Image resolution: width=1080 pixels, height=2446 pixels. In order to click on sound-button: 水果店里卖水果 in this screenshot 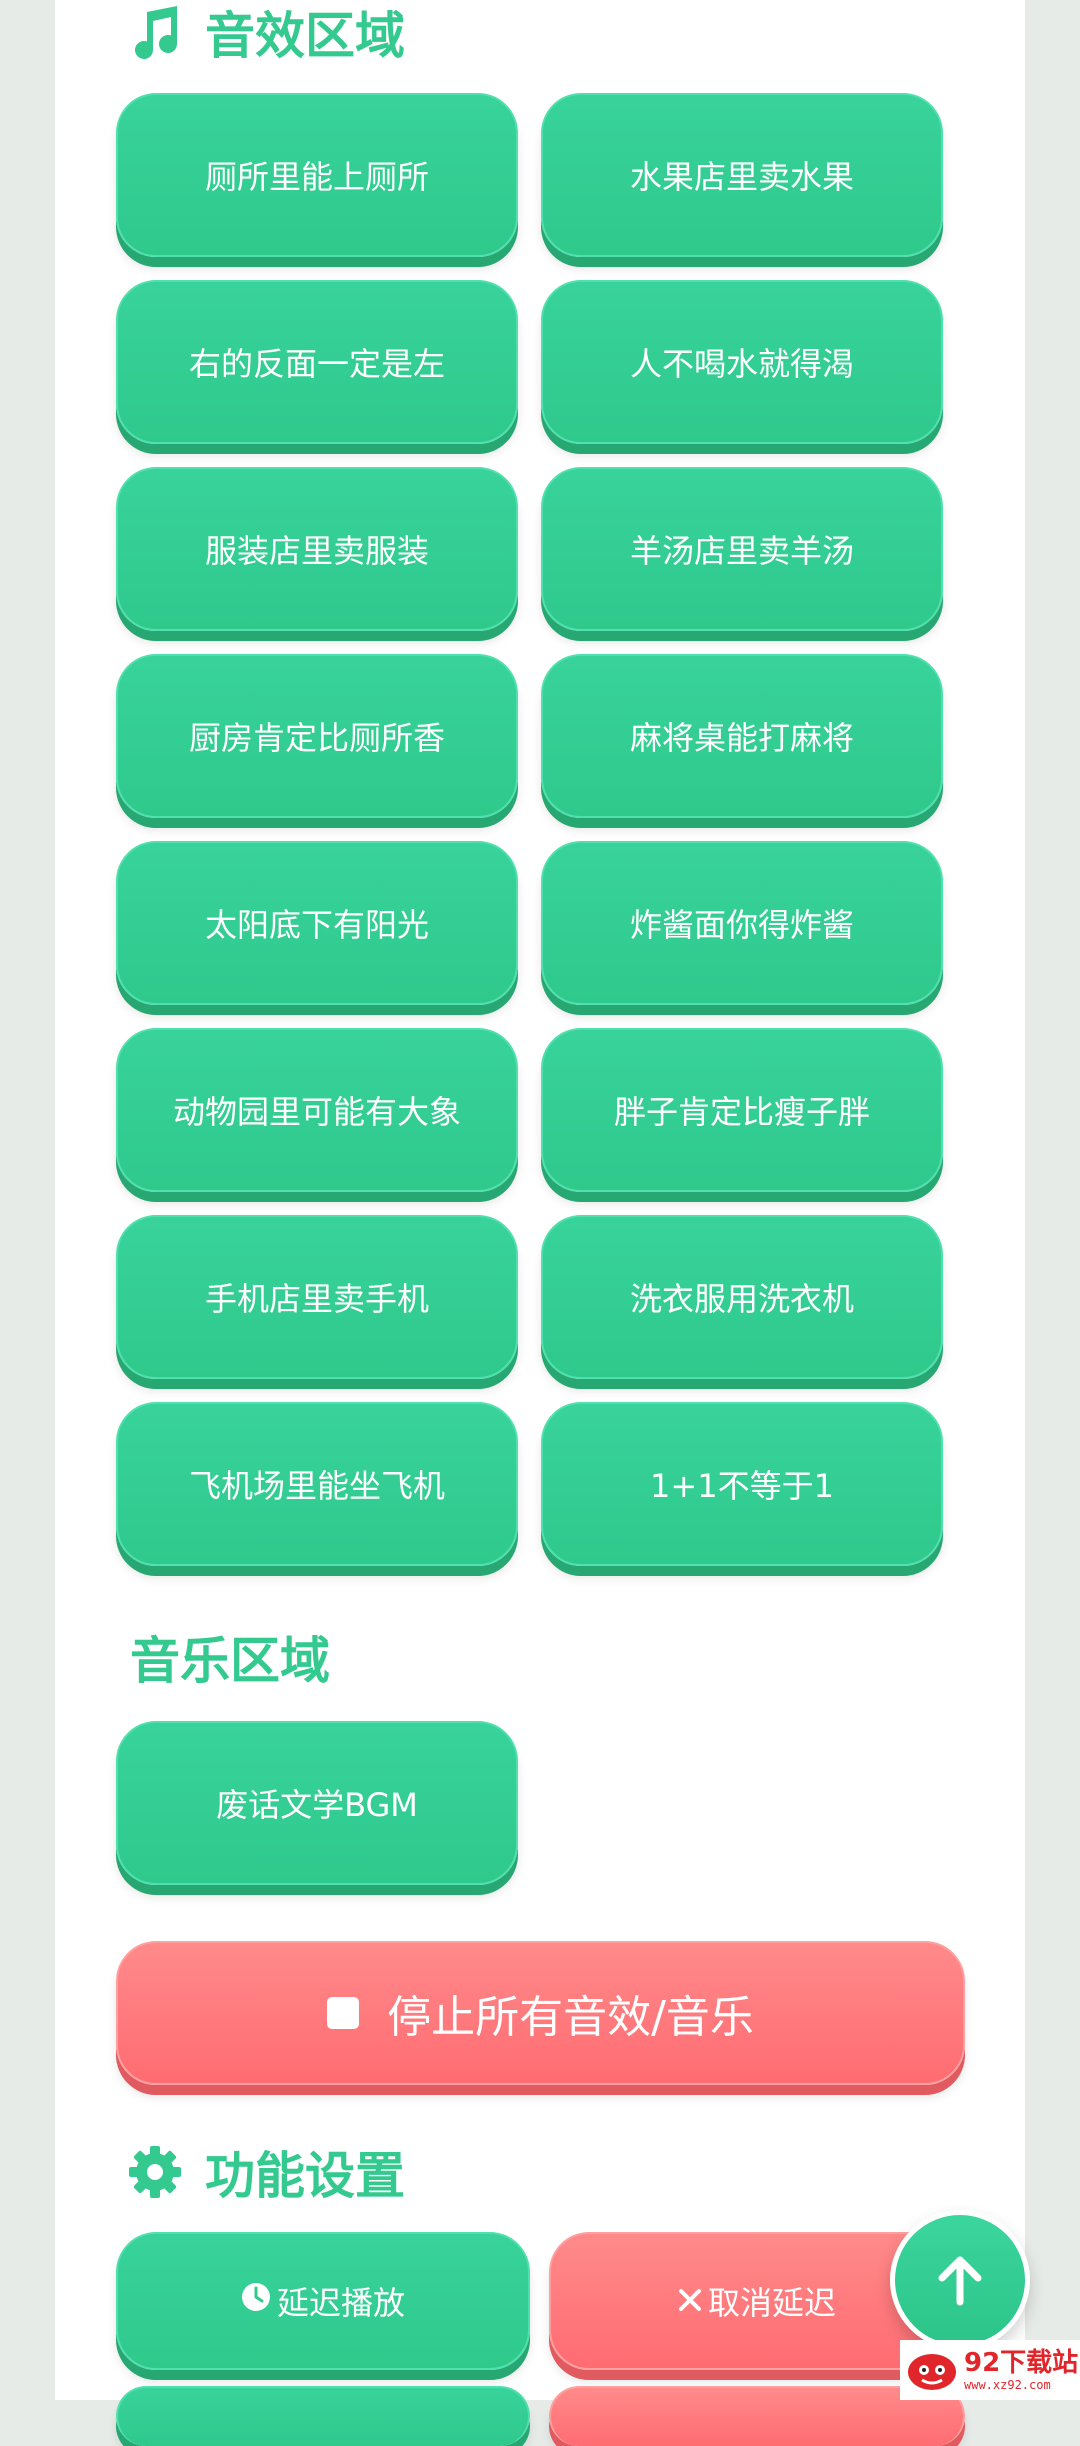, I will do `click(742, 175)`.